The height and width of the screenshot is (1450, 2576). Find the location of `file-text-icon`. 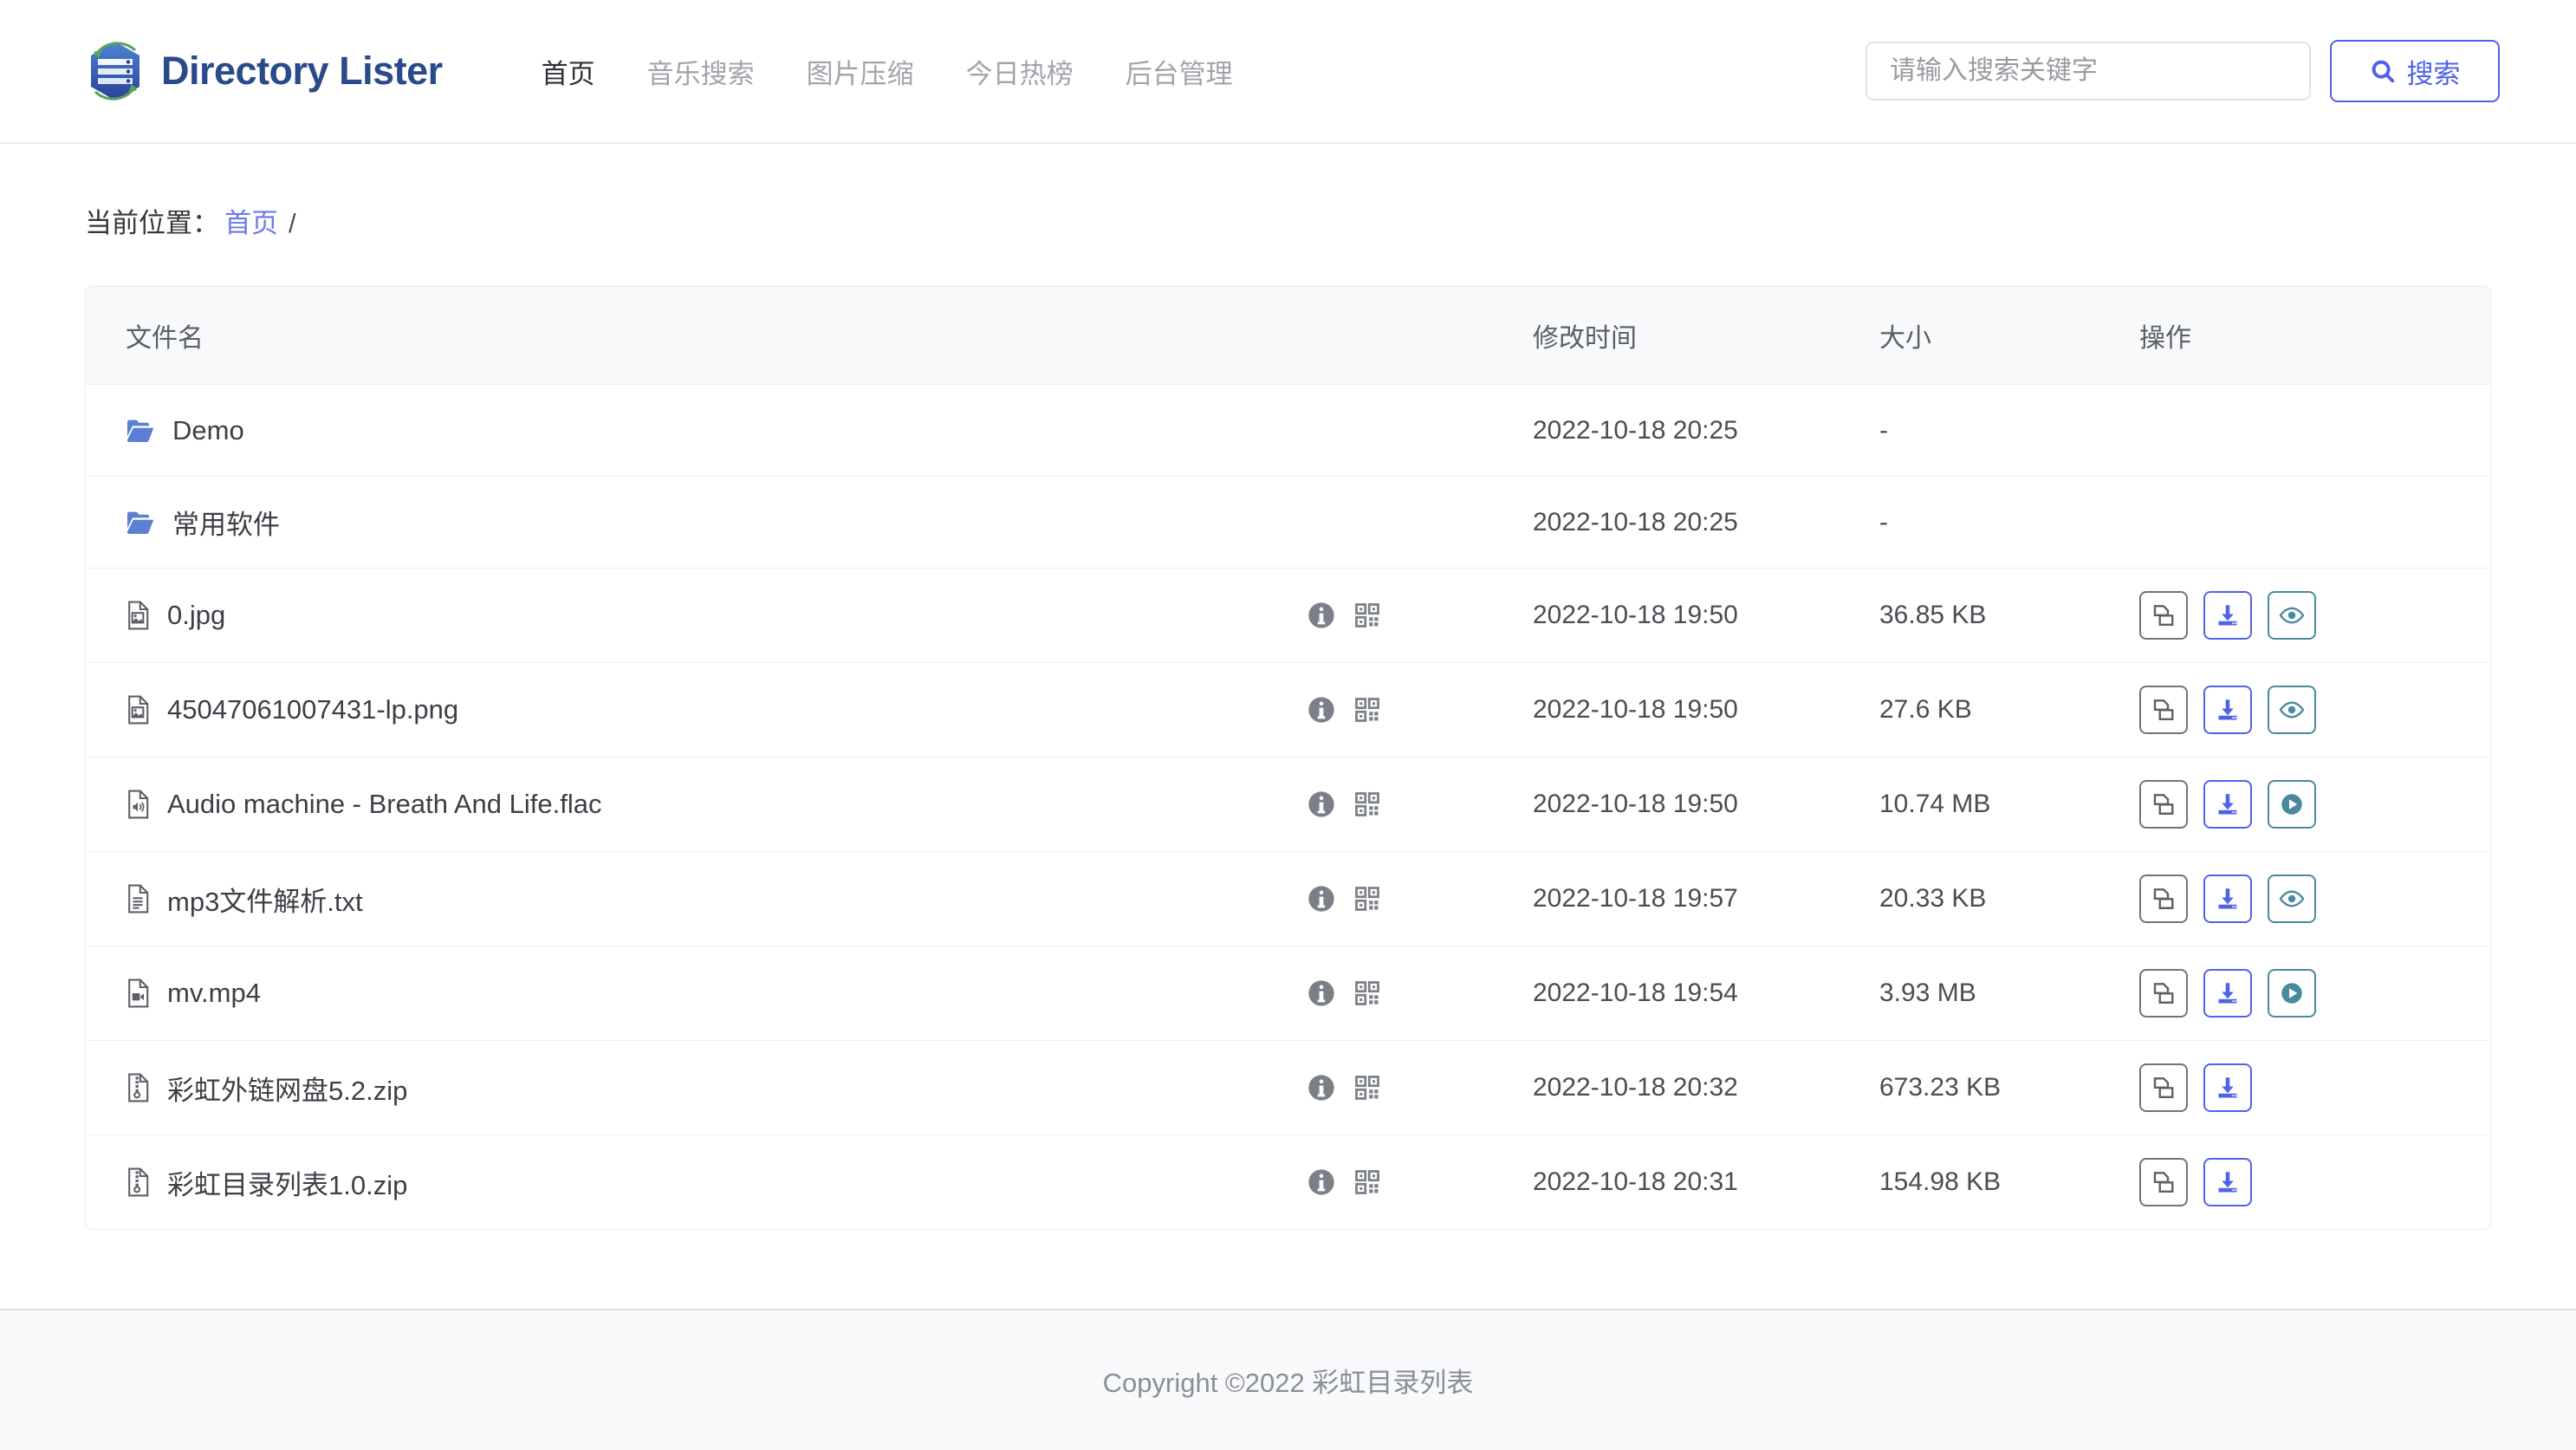

file-text-icon is located at coordinates (138, 899).